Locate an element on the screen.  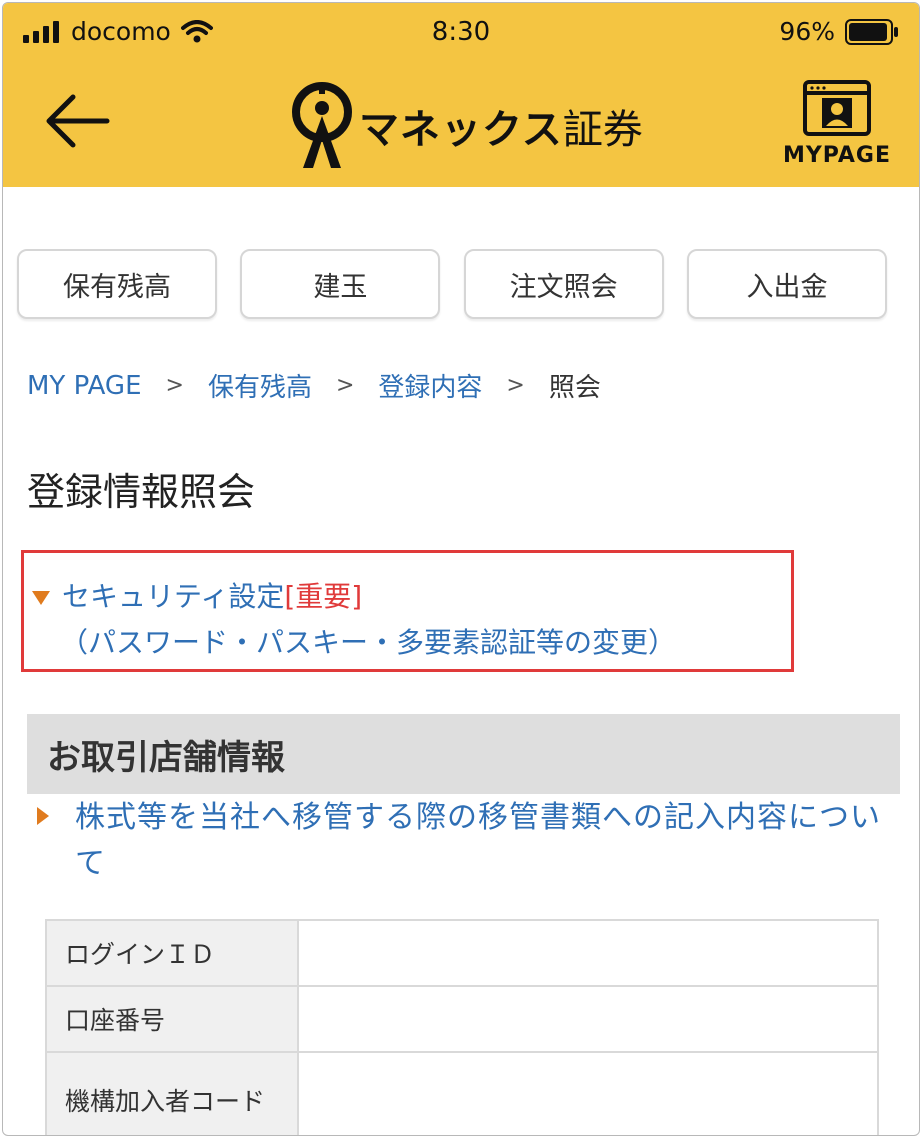
important-badge: [重要] is located at coordinates (323, 596).